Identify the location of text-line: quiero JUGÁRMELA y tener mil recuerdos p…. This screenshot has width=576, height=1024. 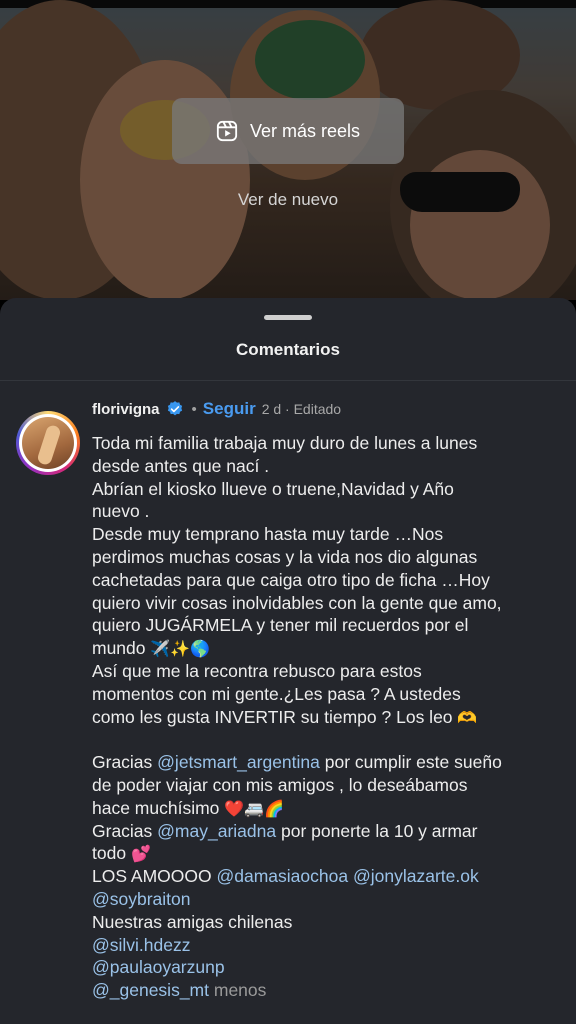
(280, 625).